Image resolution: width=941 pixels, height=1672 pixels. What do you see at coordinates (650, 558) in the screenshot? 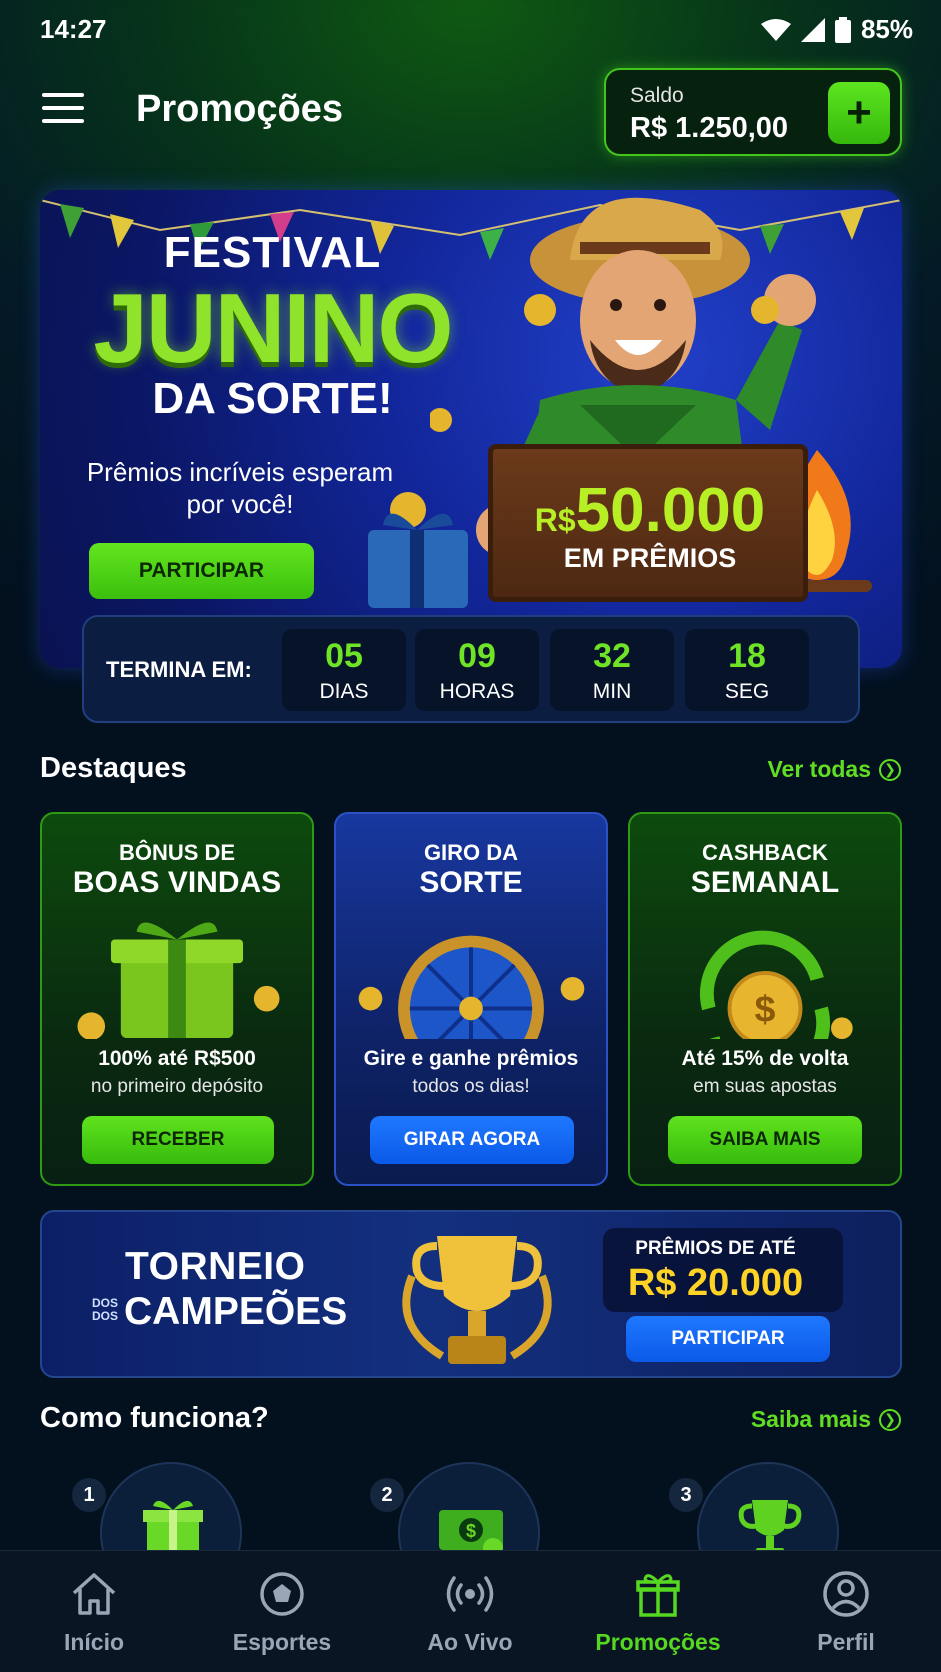
I see `hero-prize-caption: EM PRÊMIOS` at bounding box center [650, 558].